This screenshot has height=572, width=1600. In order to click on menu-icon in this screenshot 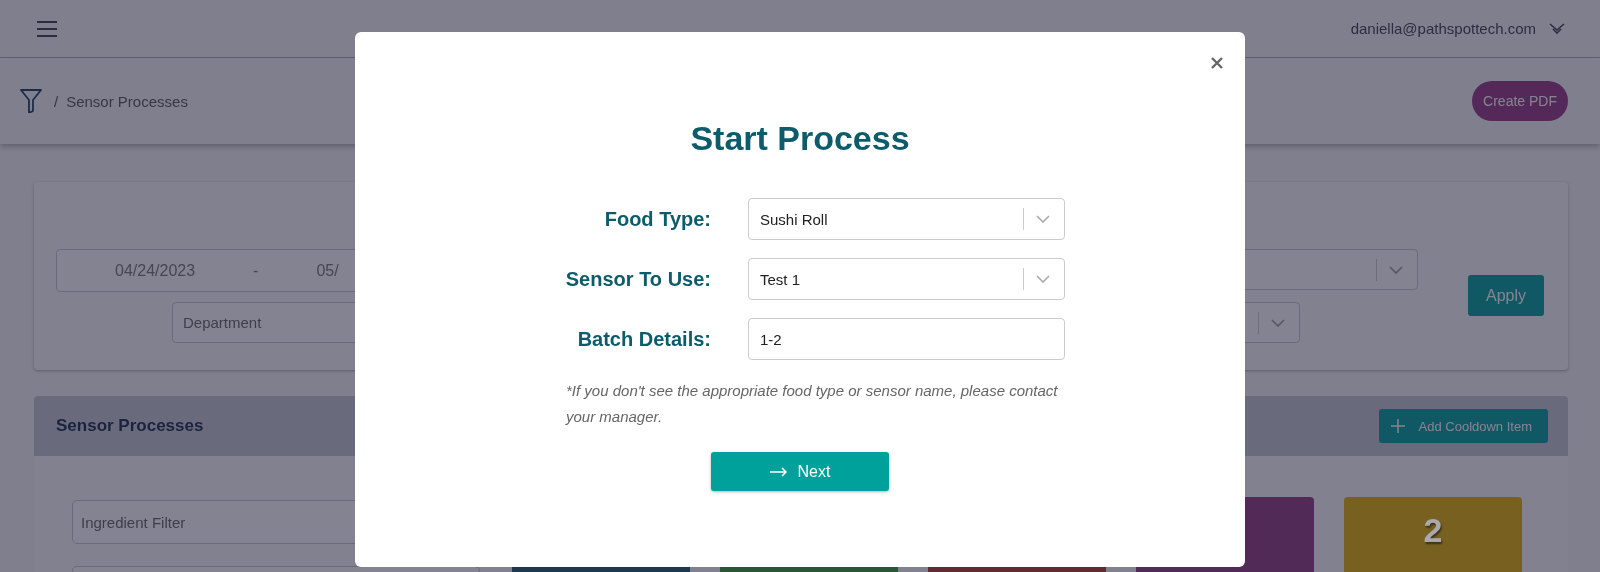, I will do `click(47, 28)`.